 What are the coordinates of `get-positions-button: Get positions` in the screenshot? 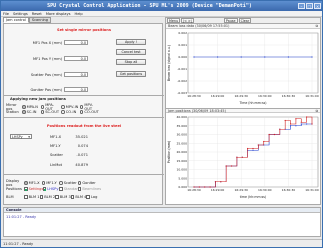 It's located at (131, 74).